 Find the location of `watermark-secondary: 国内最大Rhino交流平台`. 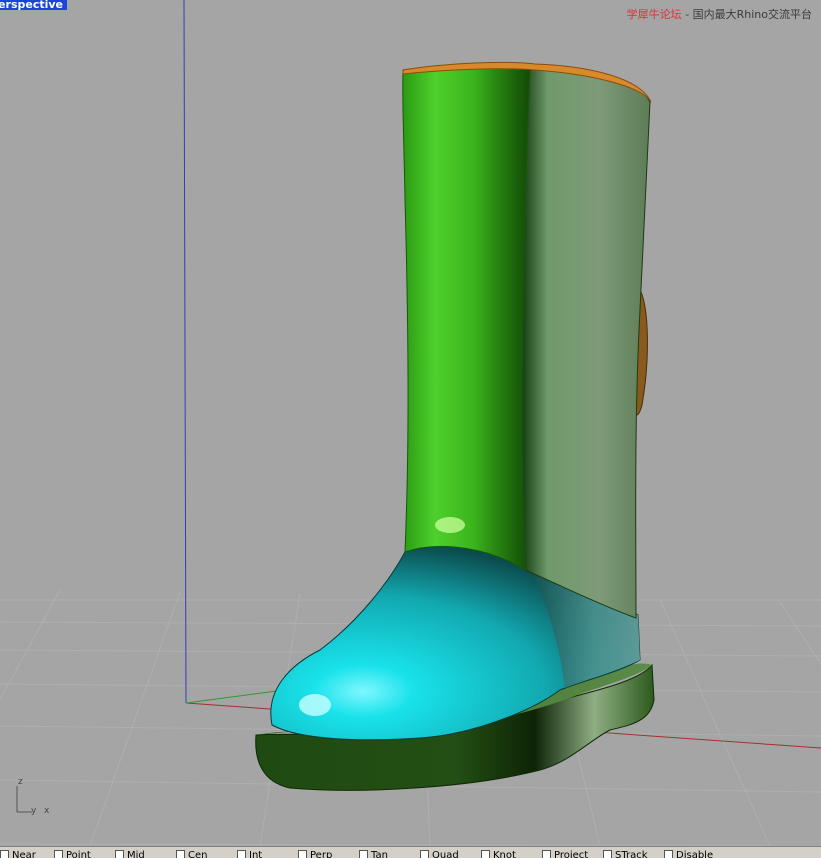

watermark-secondary: 国内最大Rhino交流平台 is located at coordinates (752, 14).